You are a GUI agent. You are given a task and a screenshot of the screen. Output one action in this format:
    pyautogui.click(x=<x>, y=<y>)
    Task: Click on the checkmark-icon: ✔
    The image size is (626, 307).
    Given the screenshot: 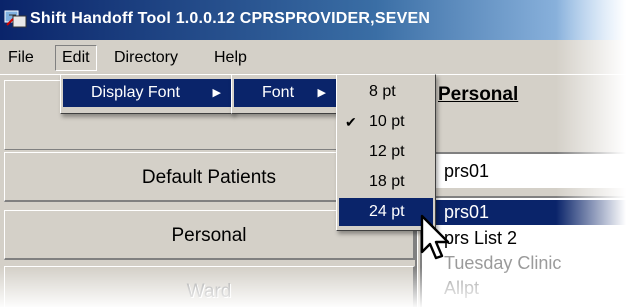 What is the action you would take?
    pyautogui.click(x=351, y=122)
    